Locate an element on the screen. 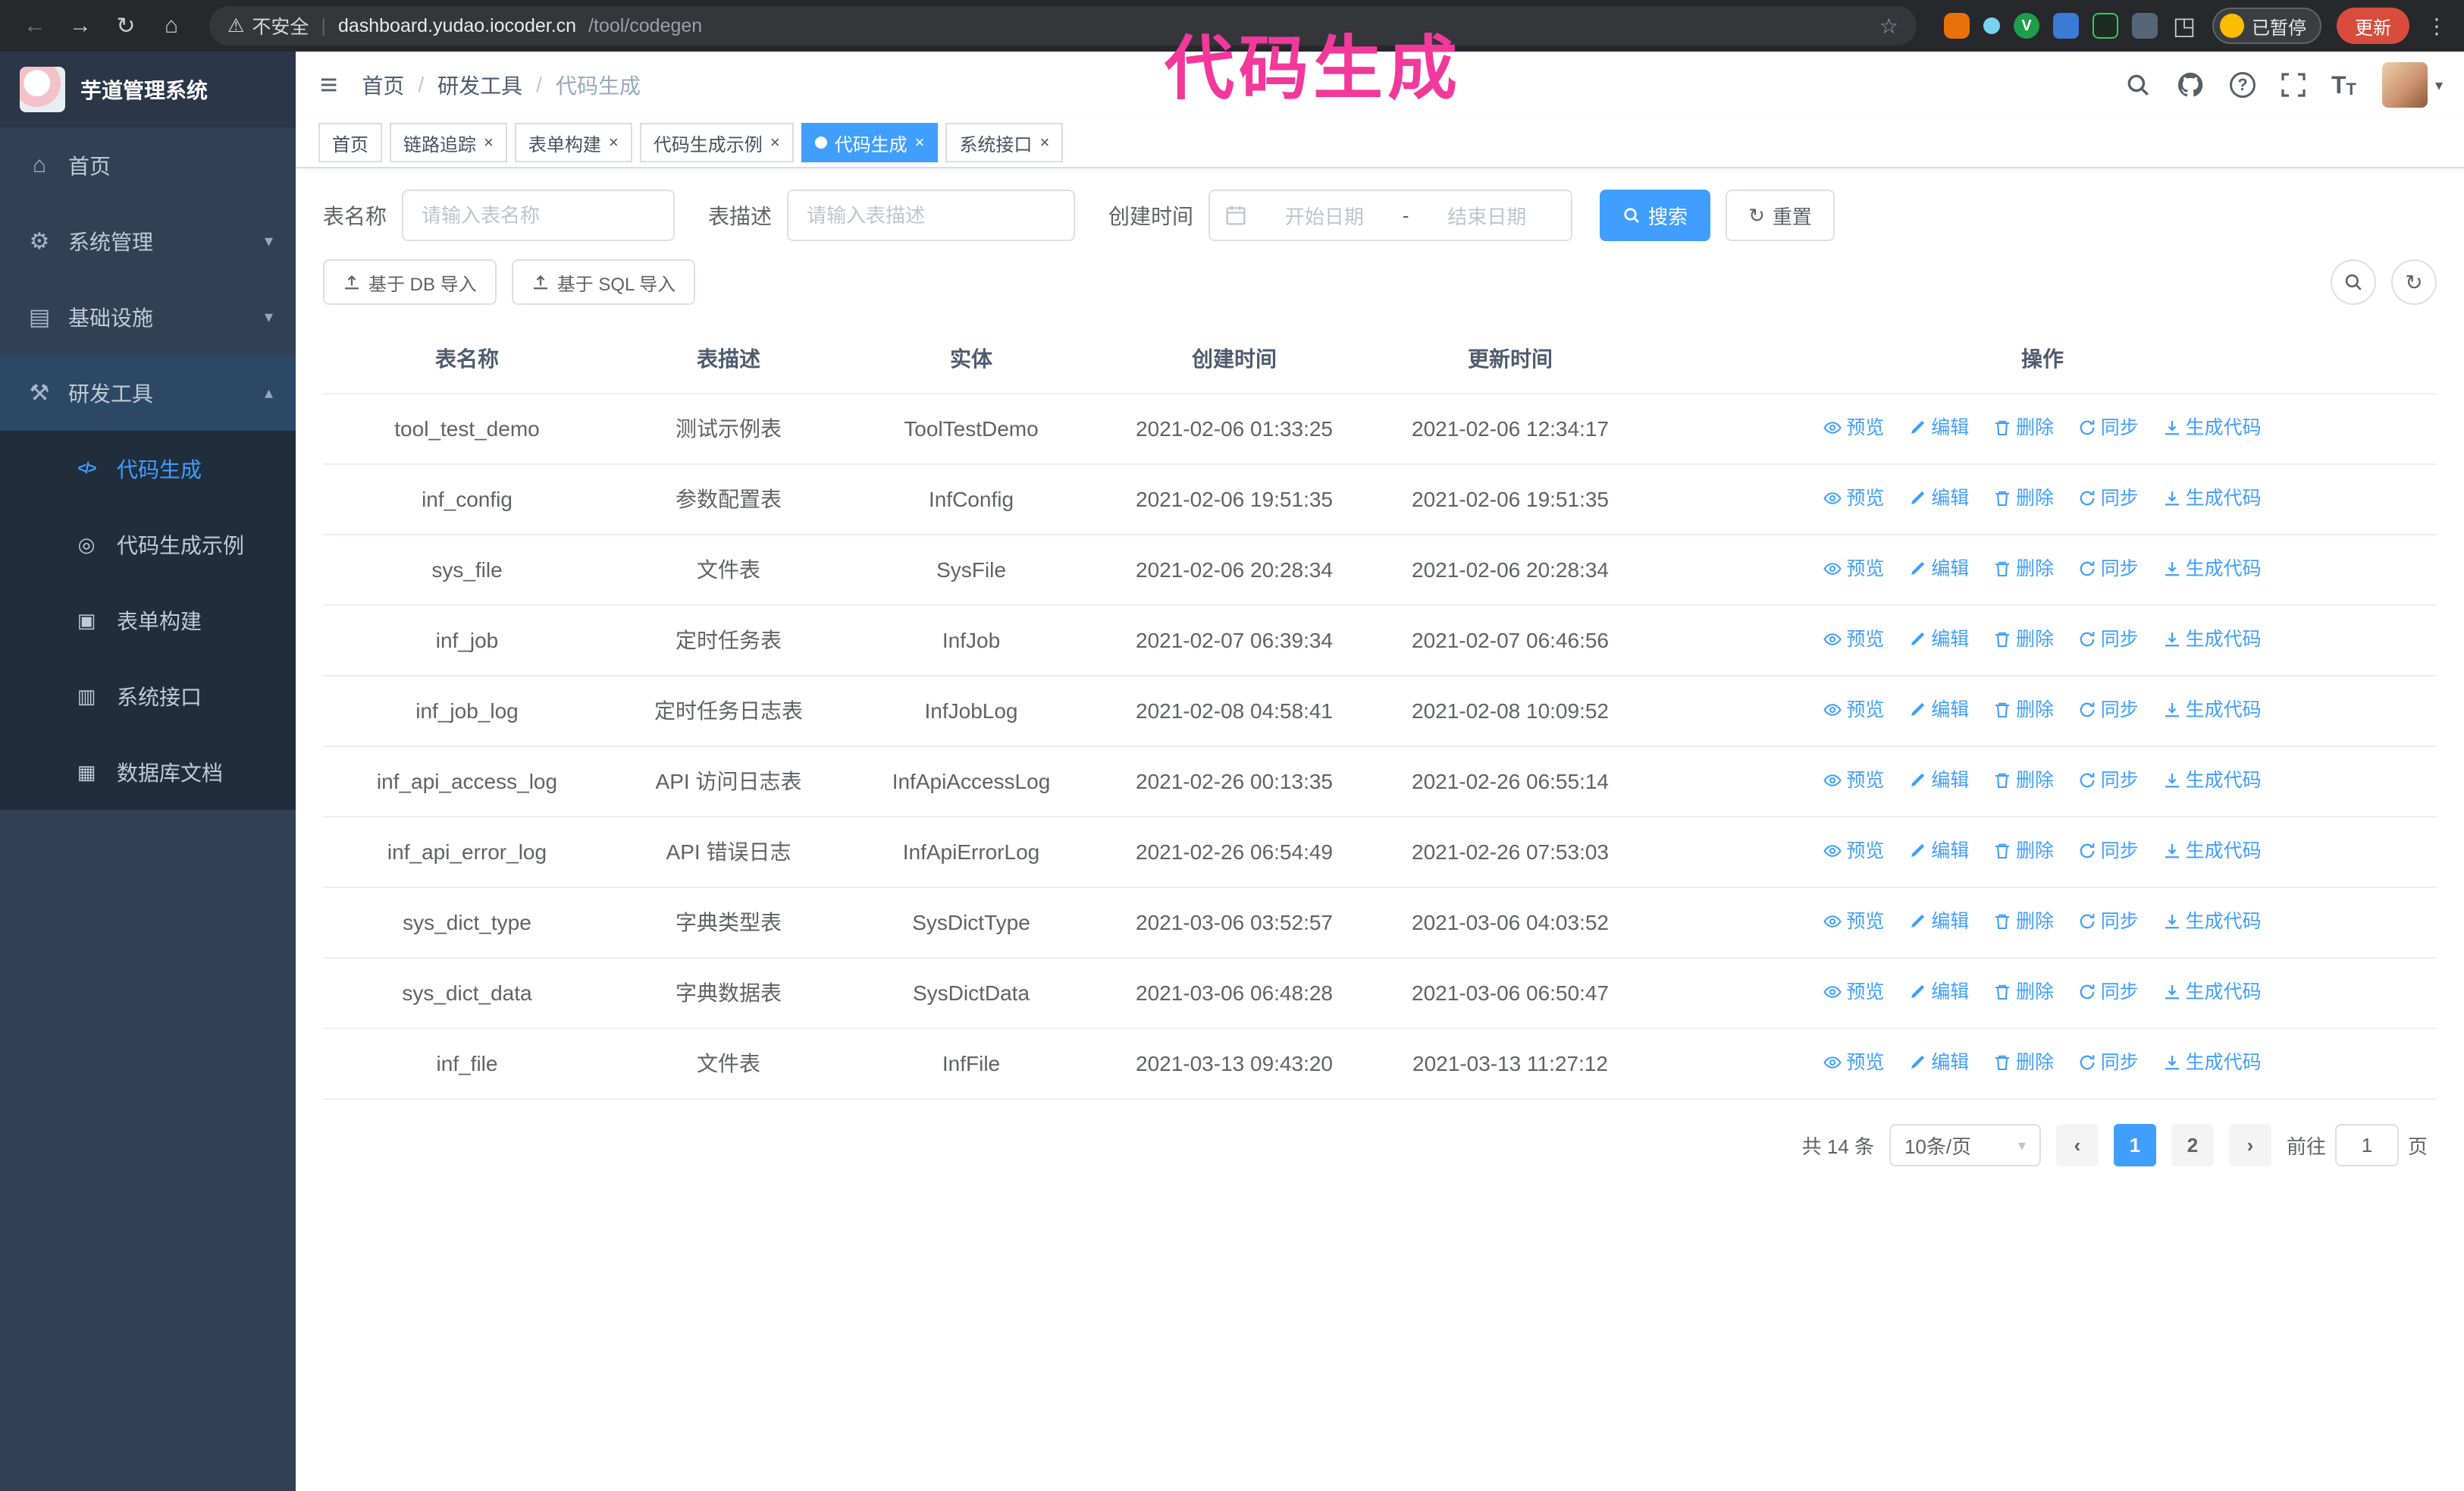  browser-menu-icon: ⋮ is located at coordinates (2437, 26).